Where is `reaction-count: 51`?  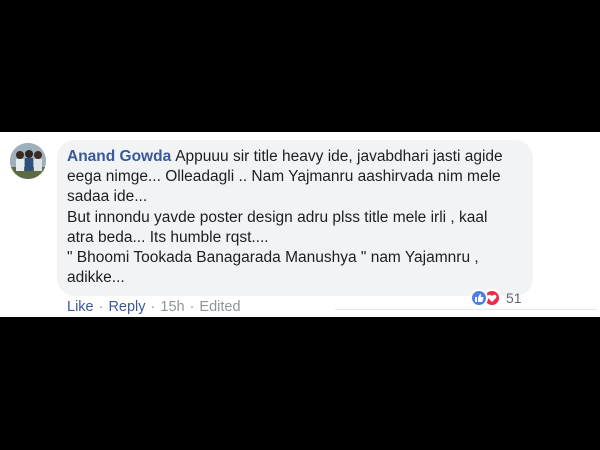
reaction-count: 51 is located at coordinates (514, 298).